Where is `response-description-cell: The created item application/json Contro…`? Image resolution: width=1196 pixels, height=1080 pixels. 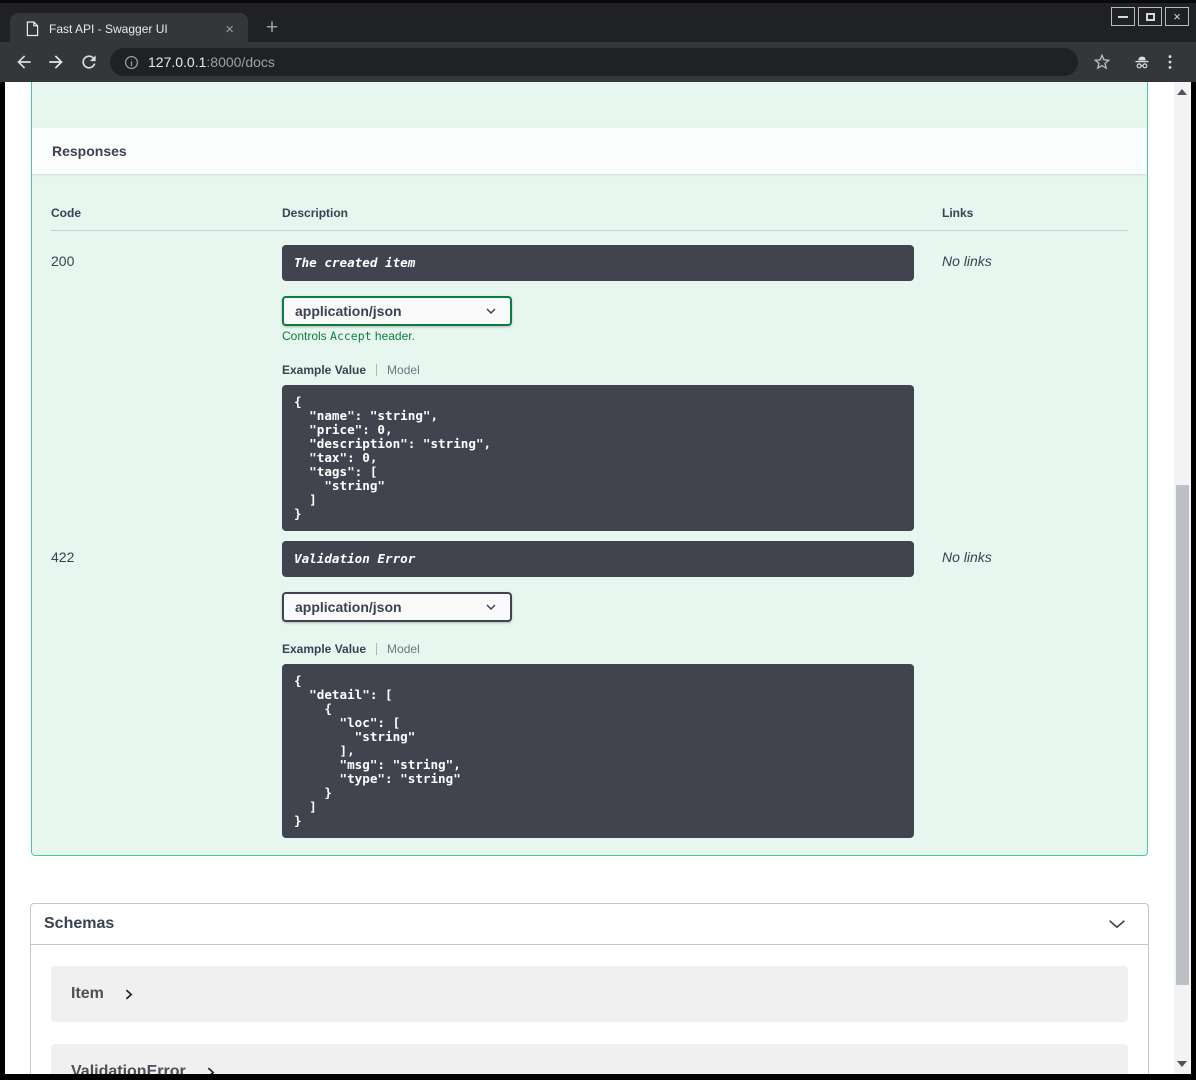
response-description-cell: The created item application/json Contro… is located at coordinates (612, 388).